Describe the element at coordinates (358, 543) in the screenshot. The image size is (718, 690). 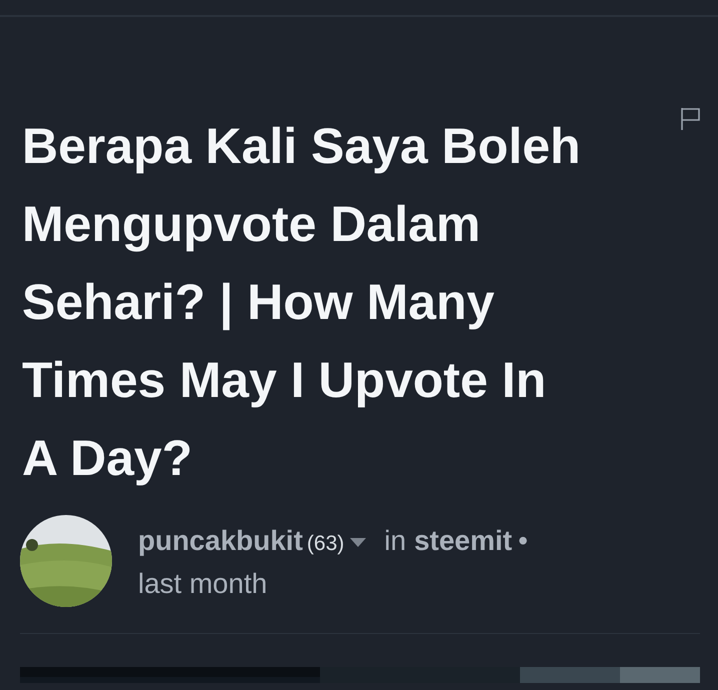
I see `caret-icon` at that location.